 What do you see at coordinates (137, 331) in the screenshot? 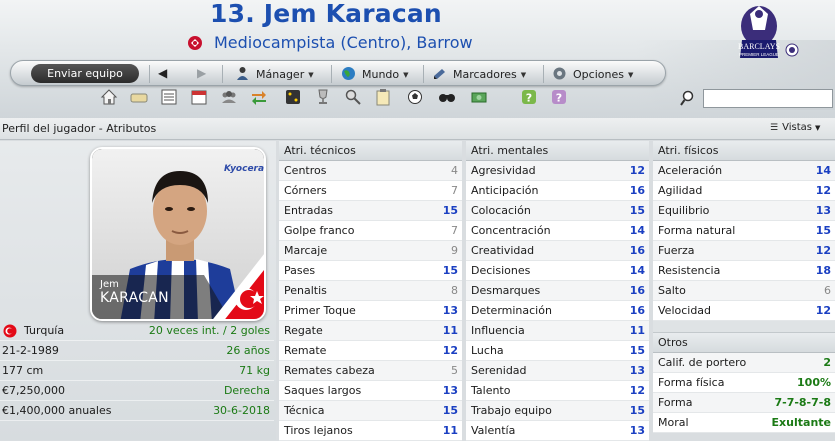
I see `info-nationality: Turquía 20 veces int. / 2 goles` at bounding box center [137, 331].